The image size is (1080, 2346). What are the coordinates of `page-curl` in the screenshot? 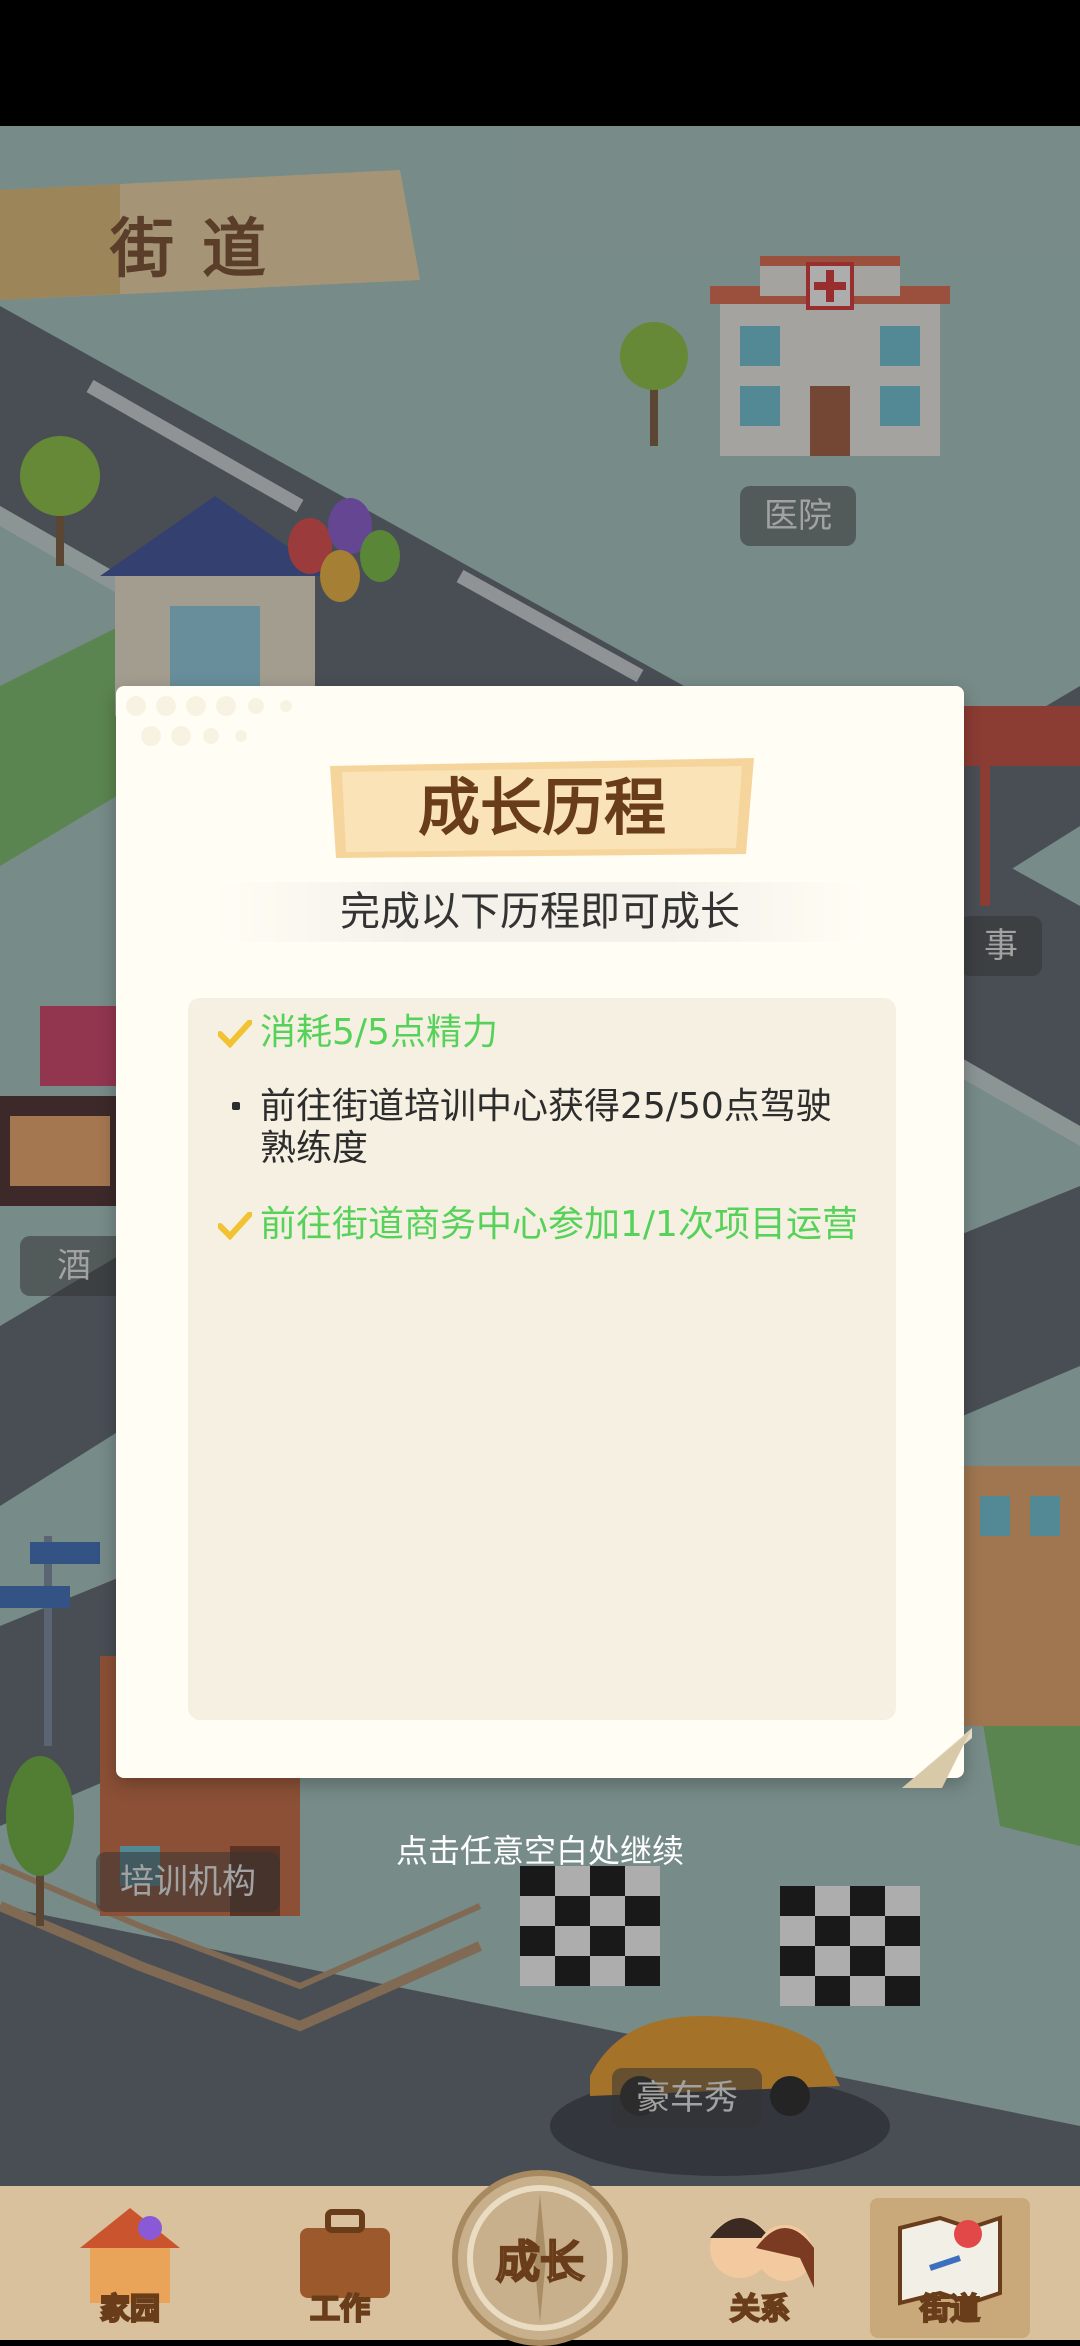 It's located at (937, 1758).